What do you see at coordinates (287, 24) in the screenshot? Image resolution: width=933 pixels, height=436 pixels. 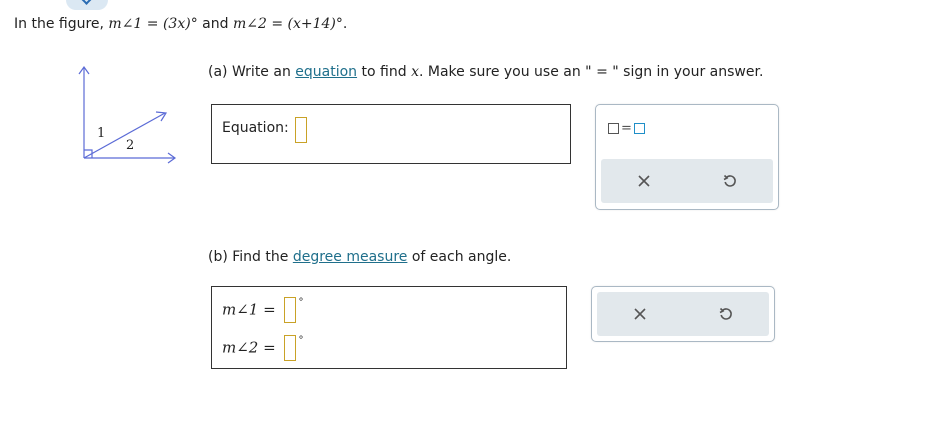 I see `angle2-expression: m∠2 = (x+14)°` at bounding box center [287, 24].